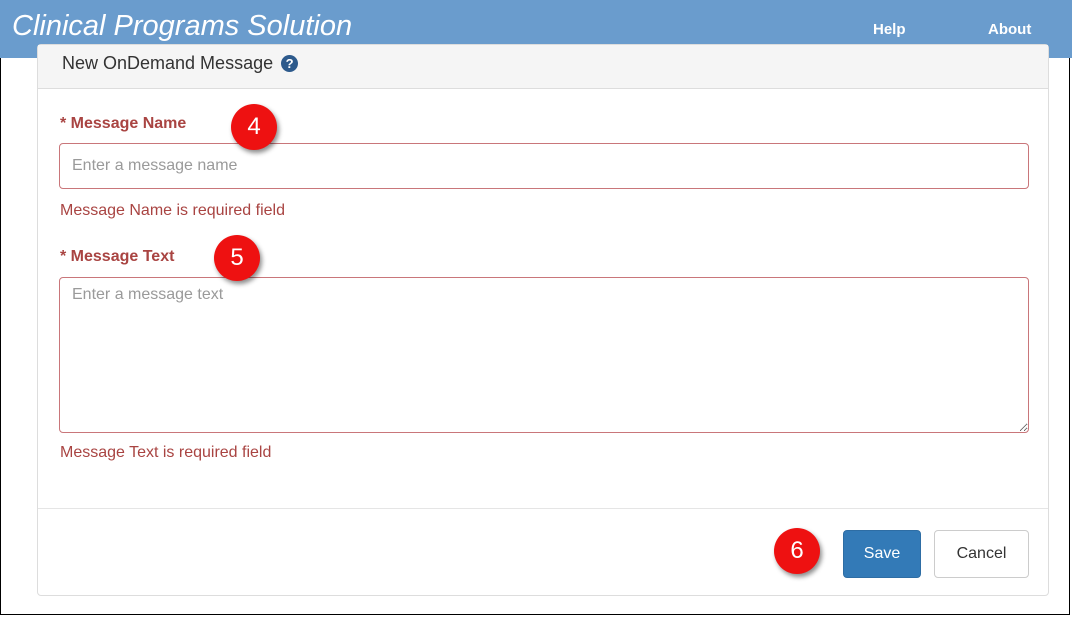 Image resolution: width=1072 pixels, height=617 pixels. I want to click on panel-header: New OnDemand Message ?, so click(543, 67).